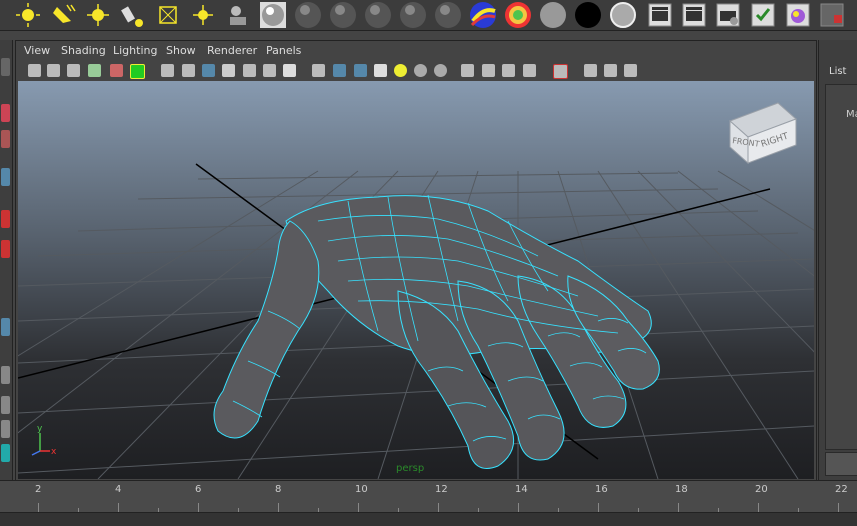 Image resolution: width=857 pixels, height=526 pixels. What do you see at coordinates (203, 15) in the screenshot?
I see `directional-light-icon` at bounding box center [203, 15].